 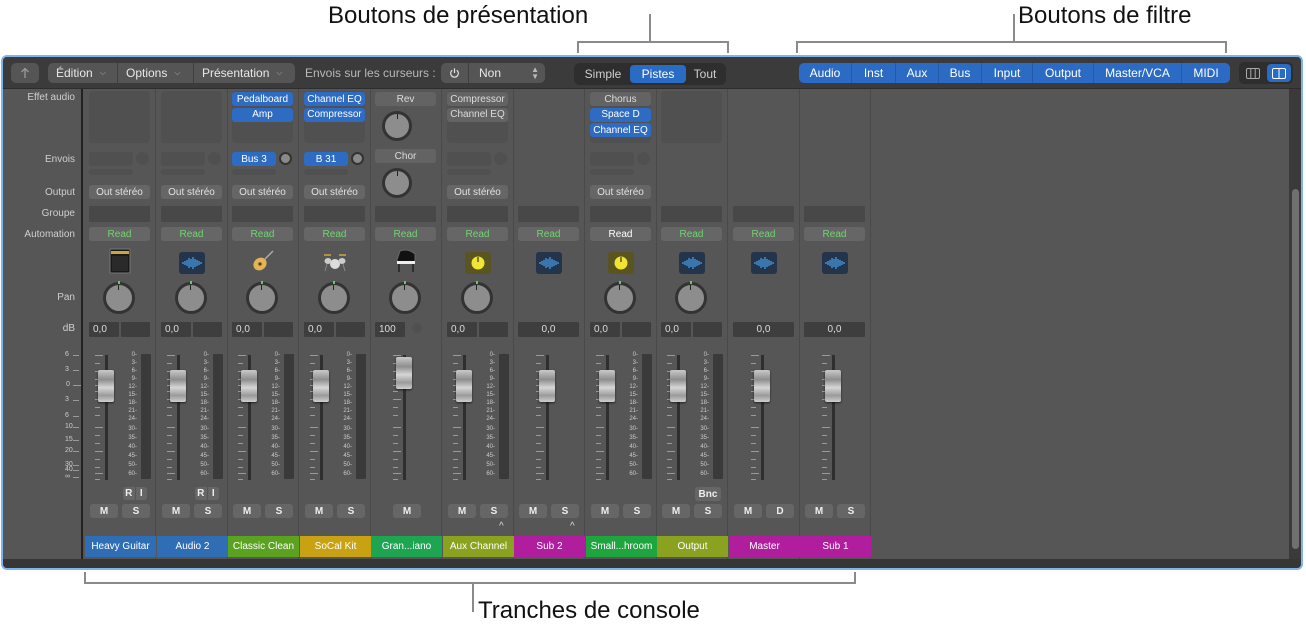 I want to click on audio-fx-plugin: Space D, so click(x=620, y=114).